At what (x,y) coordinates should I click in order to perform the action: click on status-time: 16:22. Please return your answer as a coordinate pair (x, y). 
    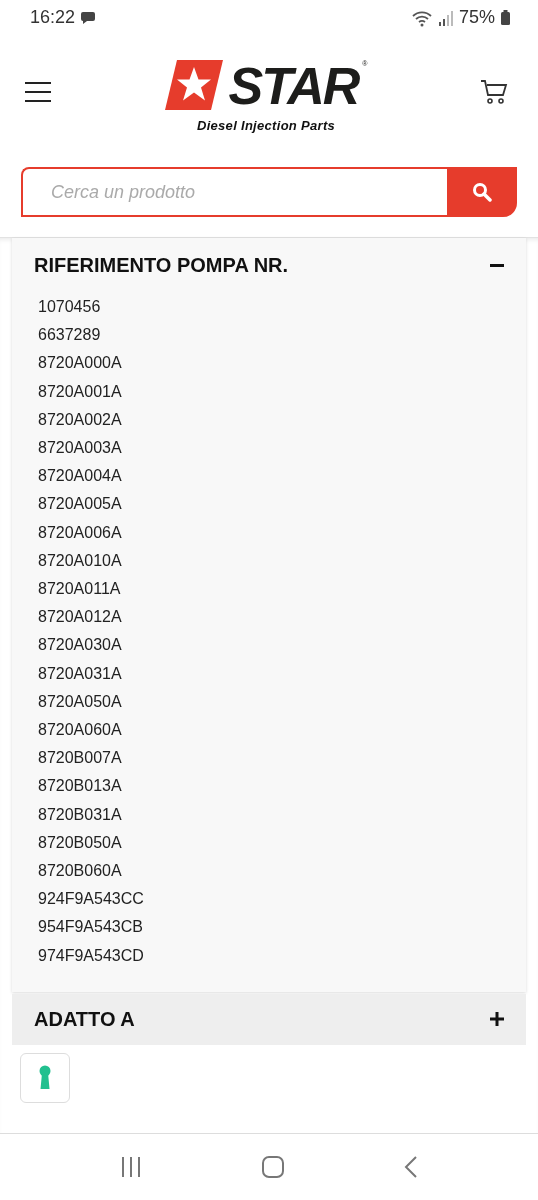
    Looking at the image, I should click on (53, 17).